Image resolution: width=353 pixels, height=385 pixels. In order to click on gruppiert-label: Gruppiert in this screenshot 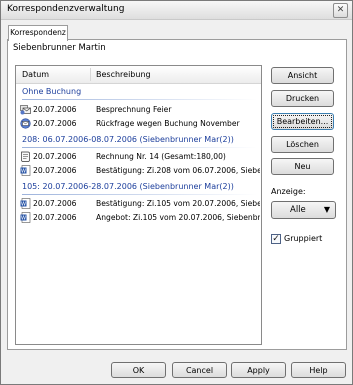, I will do `click(303, 238)`.